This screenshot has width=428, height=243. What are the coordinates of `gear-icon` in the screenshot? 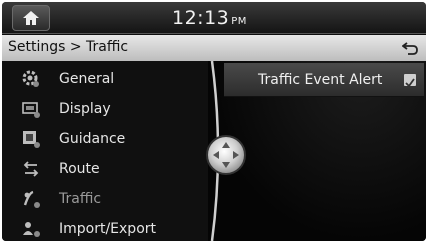 It's located at (30, 78).